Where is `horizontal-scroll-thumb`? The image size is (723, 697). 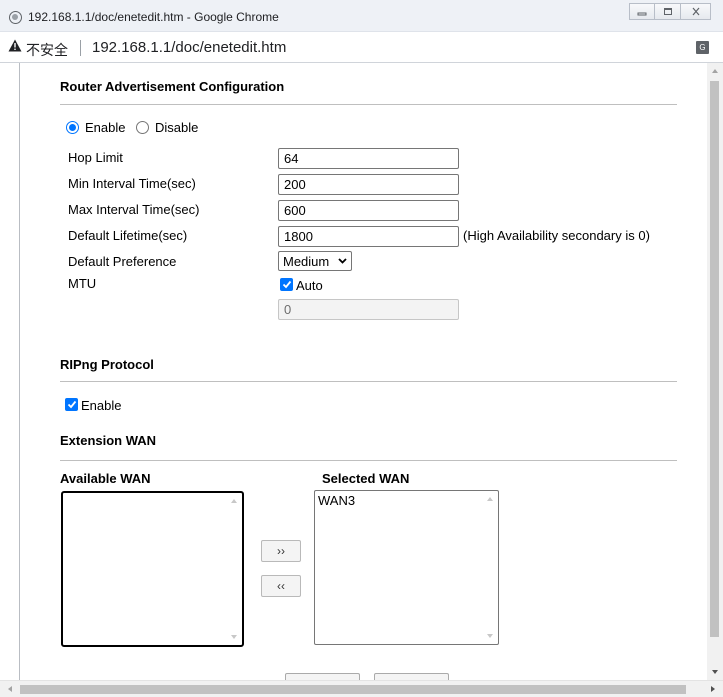 horizontal-scroll-thumb is located at coordinates (353, 689).